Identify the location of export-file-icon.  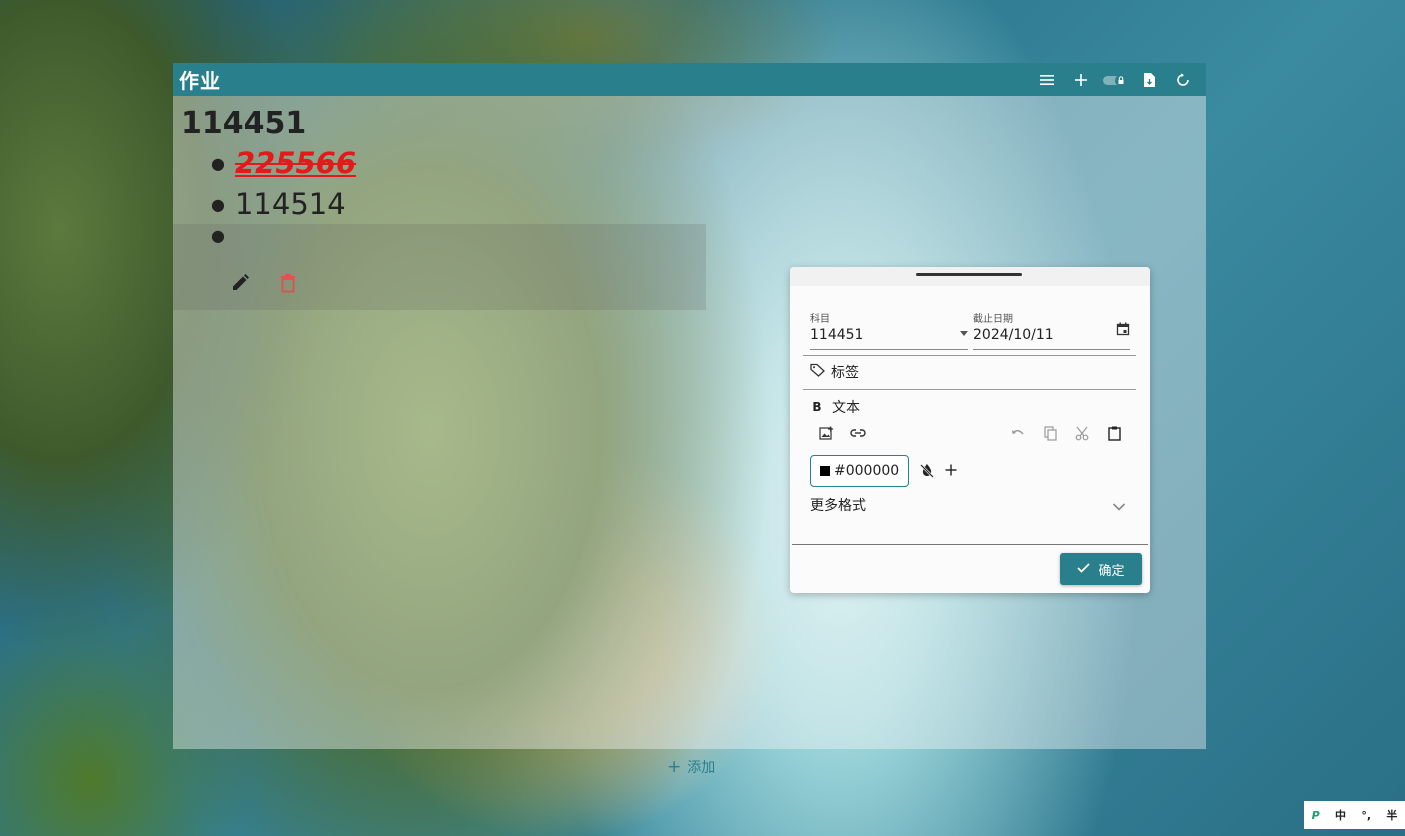
(1149, 79).